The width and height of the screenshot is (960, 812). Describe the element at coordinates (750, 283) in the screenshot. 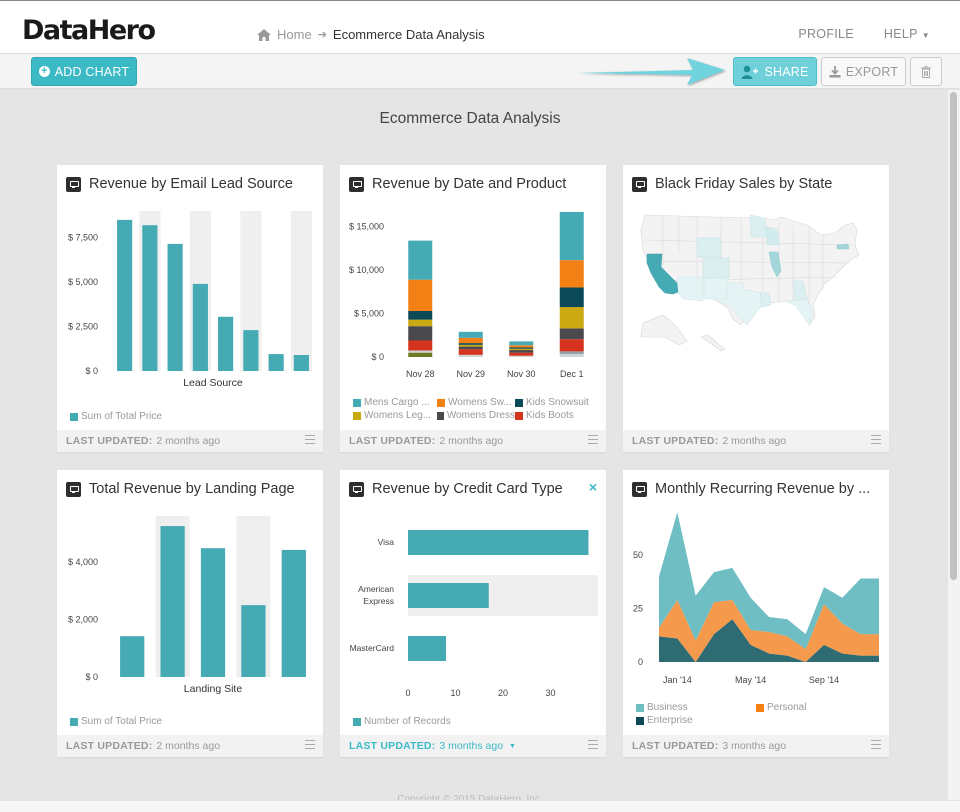

I see `us-choropleth-map` at that location.